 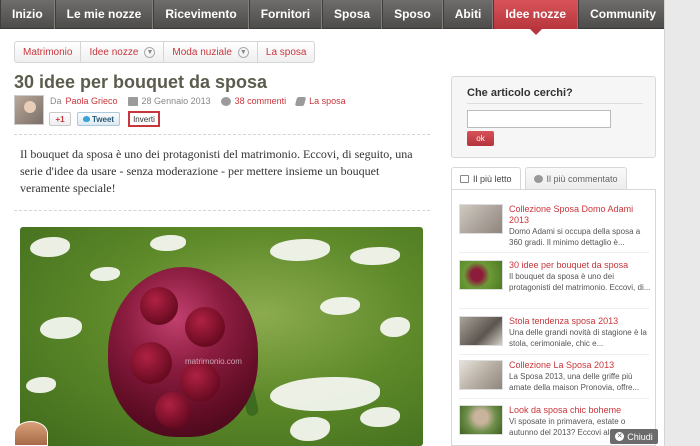 I want to click on nav-item-abiti: Abiti, so click(x=468, y=14).